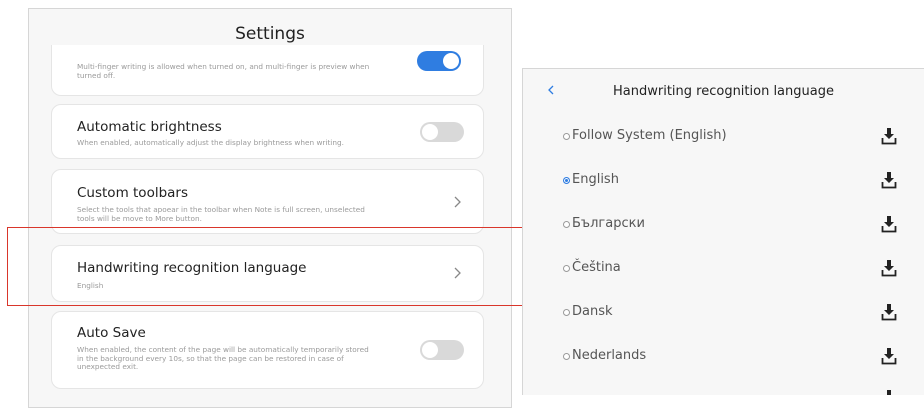 The height and width of the screenshot is (408, 924). I want to click on settings-title: Settings, so click(270, 34).